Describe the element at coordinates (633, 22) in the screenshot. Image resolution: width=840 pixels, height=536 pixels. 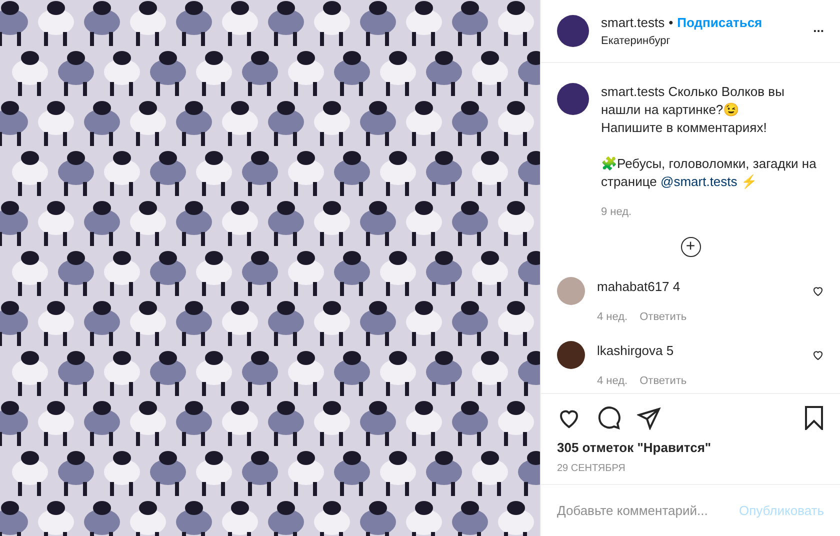
I see `username: smart.tests` at that location.